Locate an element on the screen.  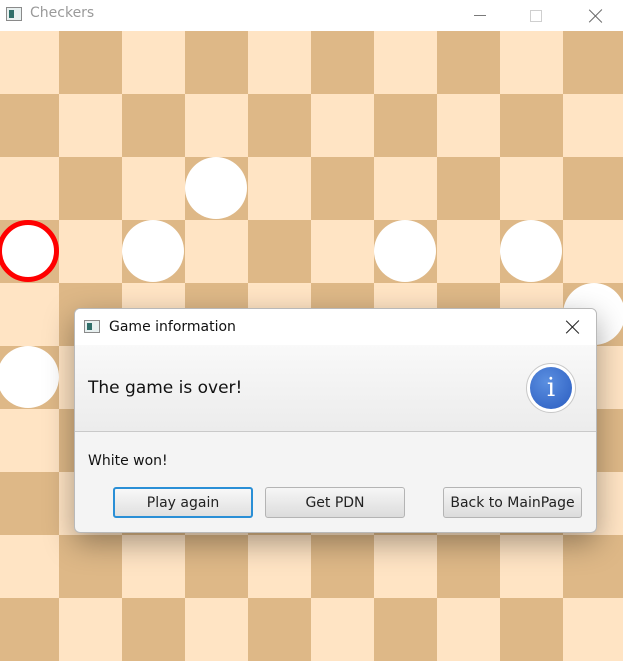
dialog-content-text: White won! is located at coordinates (128, 461).